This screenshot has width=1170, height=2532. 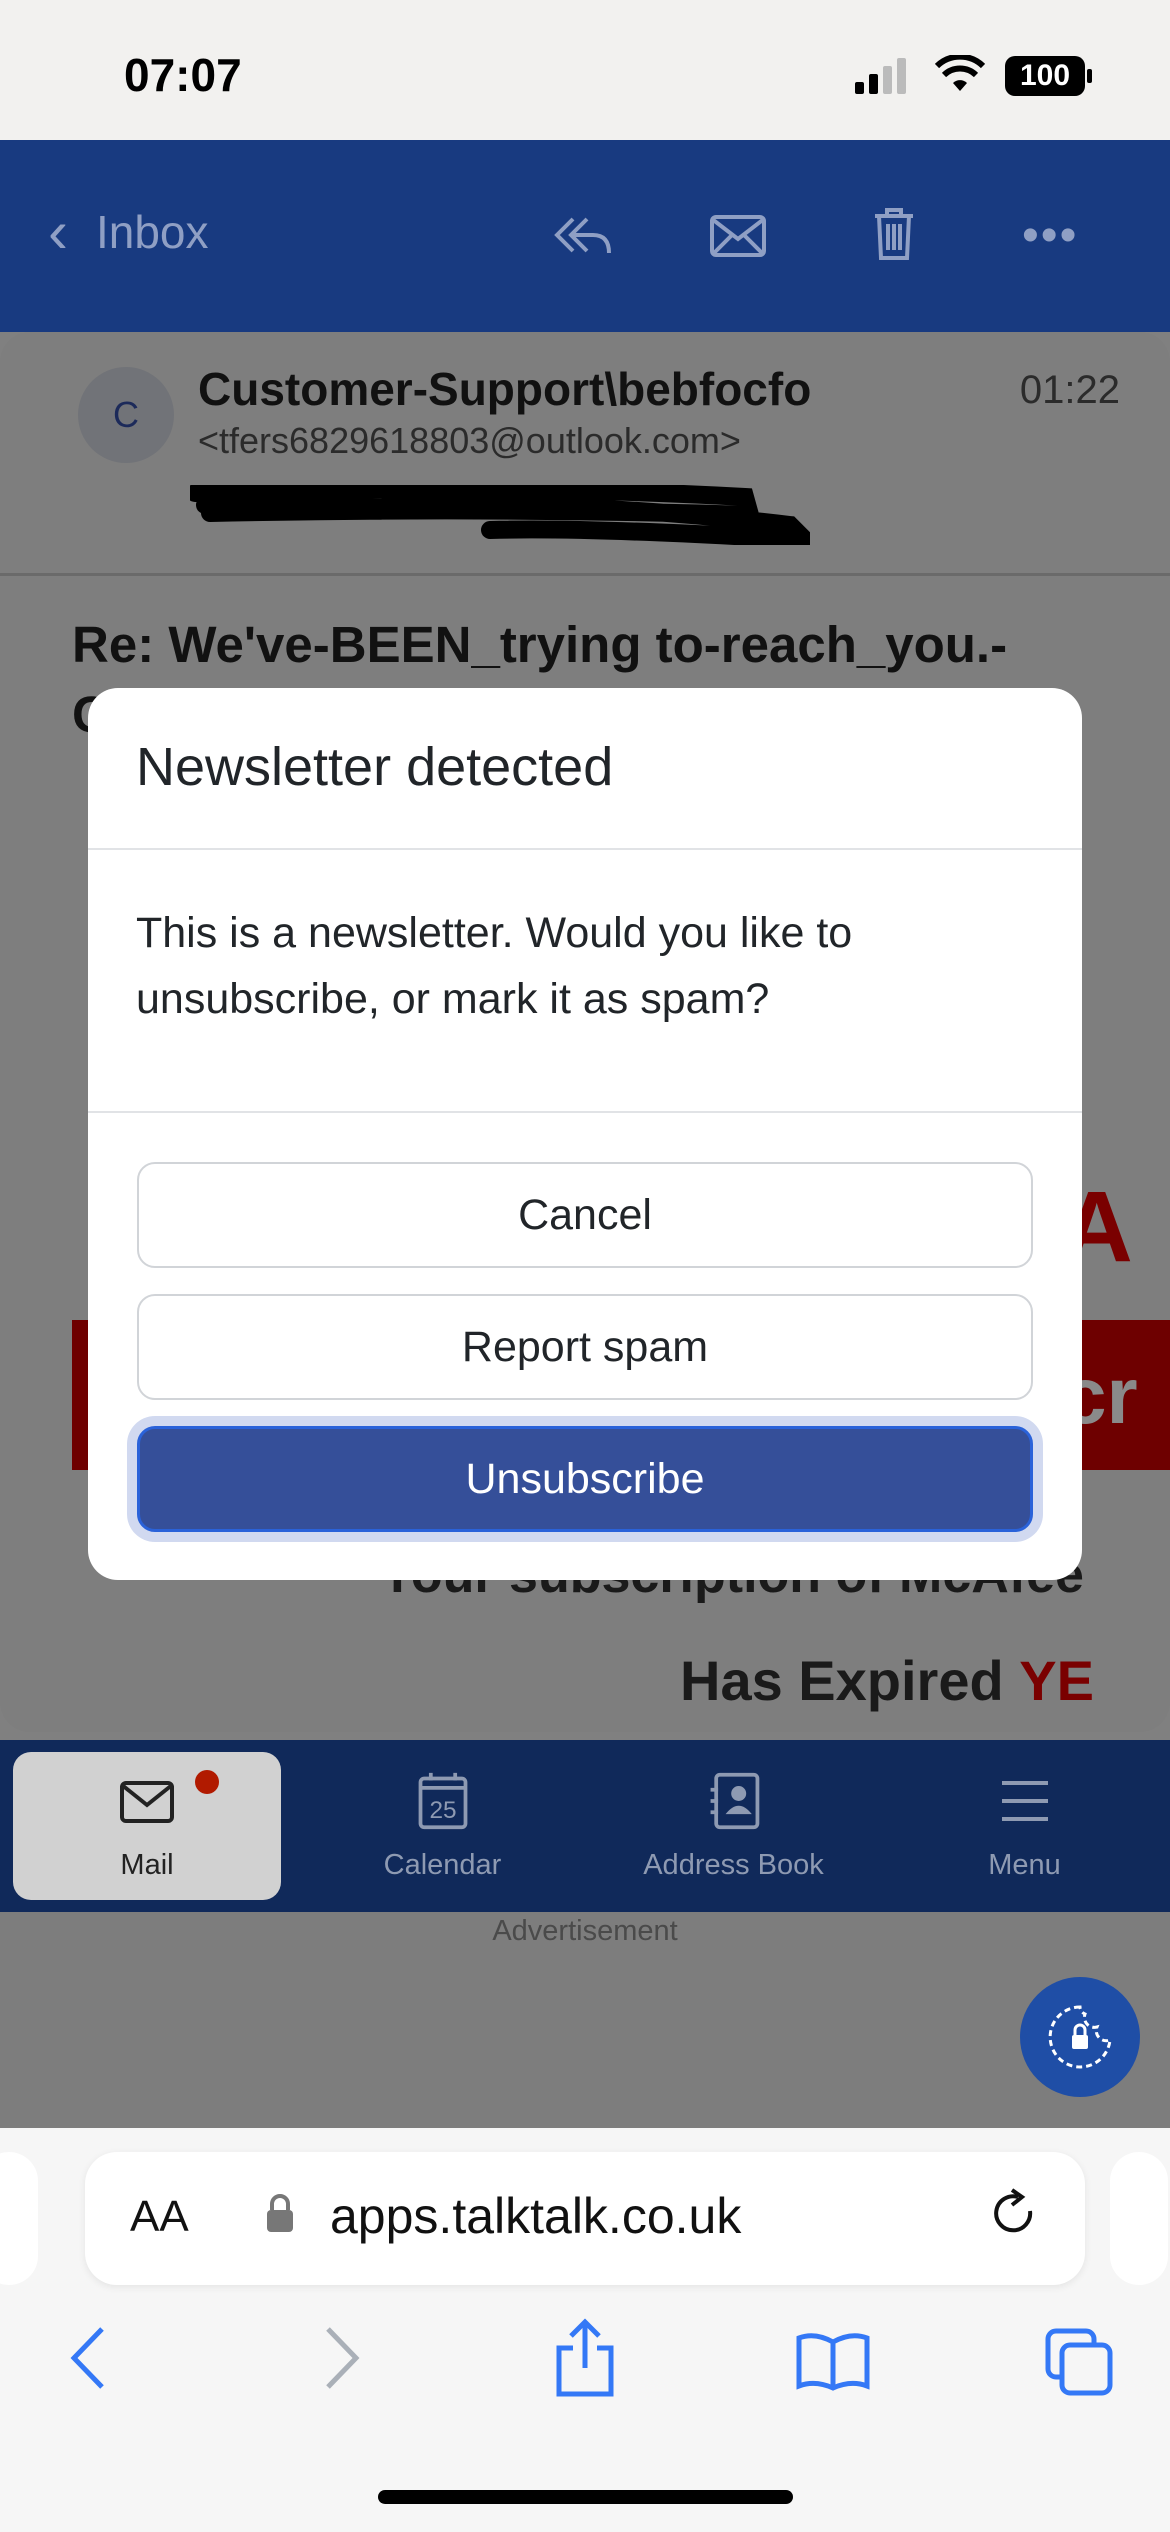 I want to click on cancel-button: Cancel, so click(x=585, y=1215).